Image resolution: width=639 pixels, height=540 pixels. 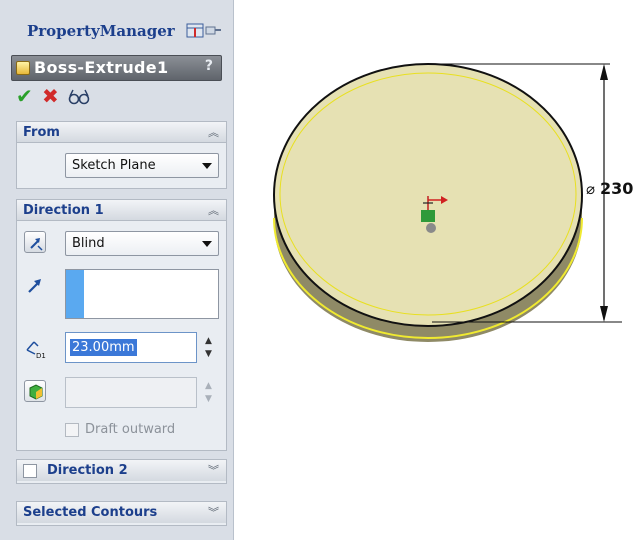 I want to click on cancel-button: ✖, so click(x=50, y=96).